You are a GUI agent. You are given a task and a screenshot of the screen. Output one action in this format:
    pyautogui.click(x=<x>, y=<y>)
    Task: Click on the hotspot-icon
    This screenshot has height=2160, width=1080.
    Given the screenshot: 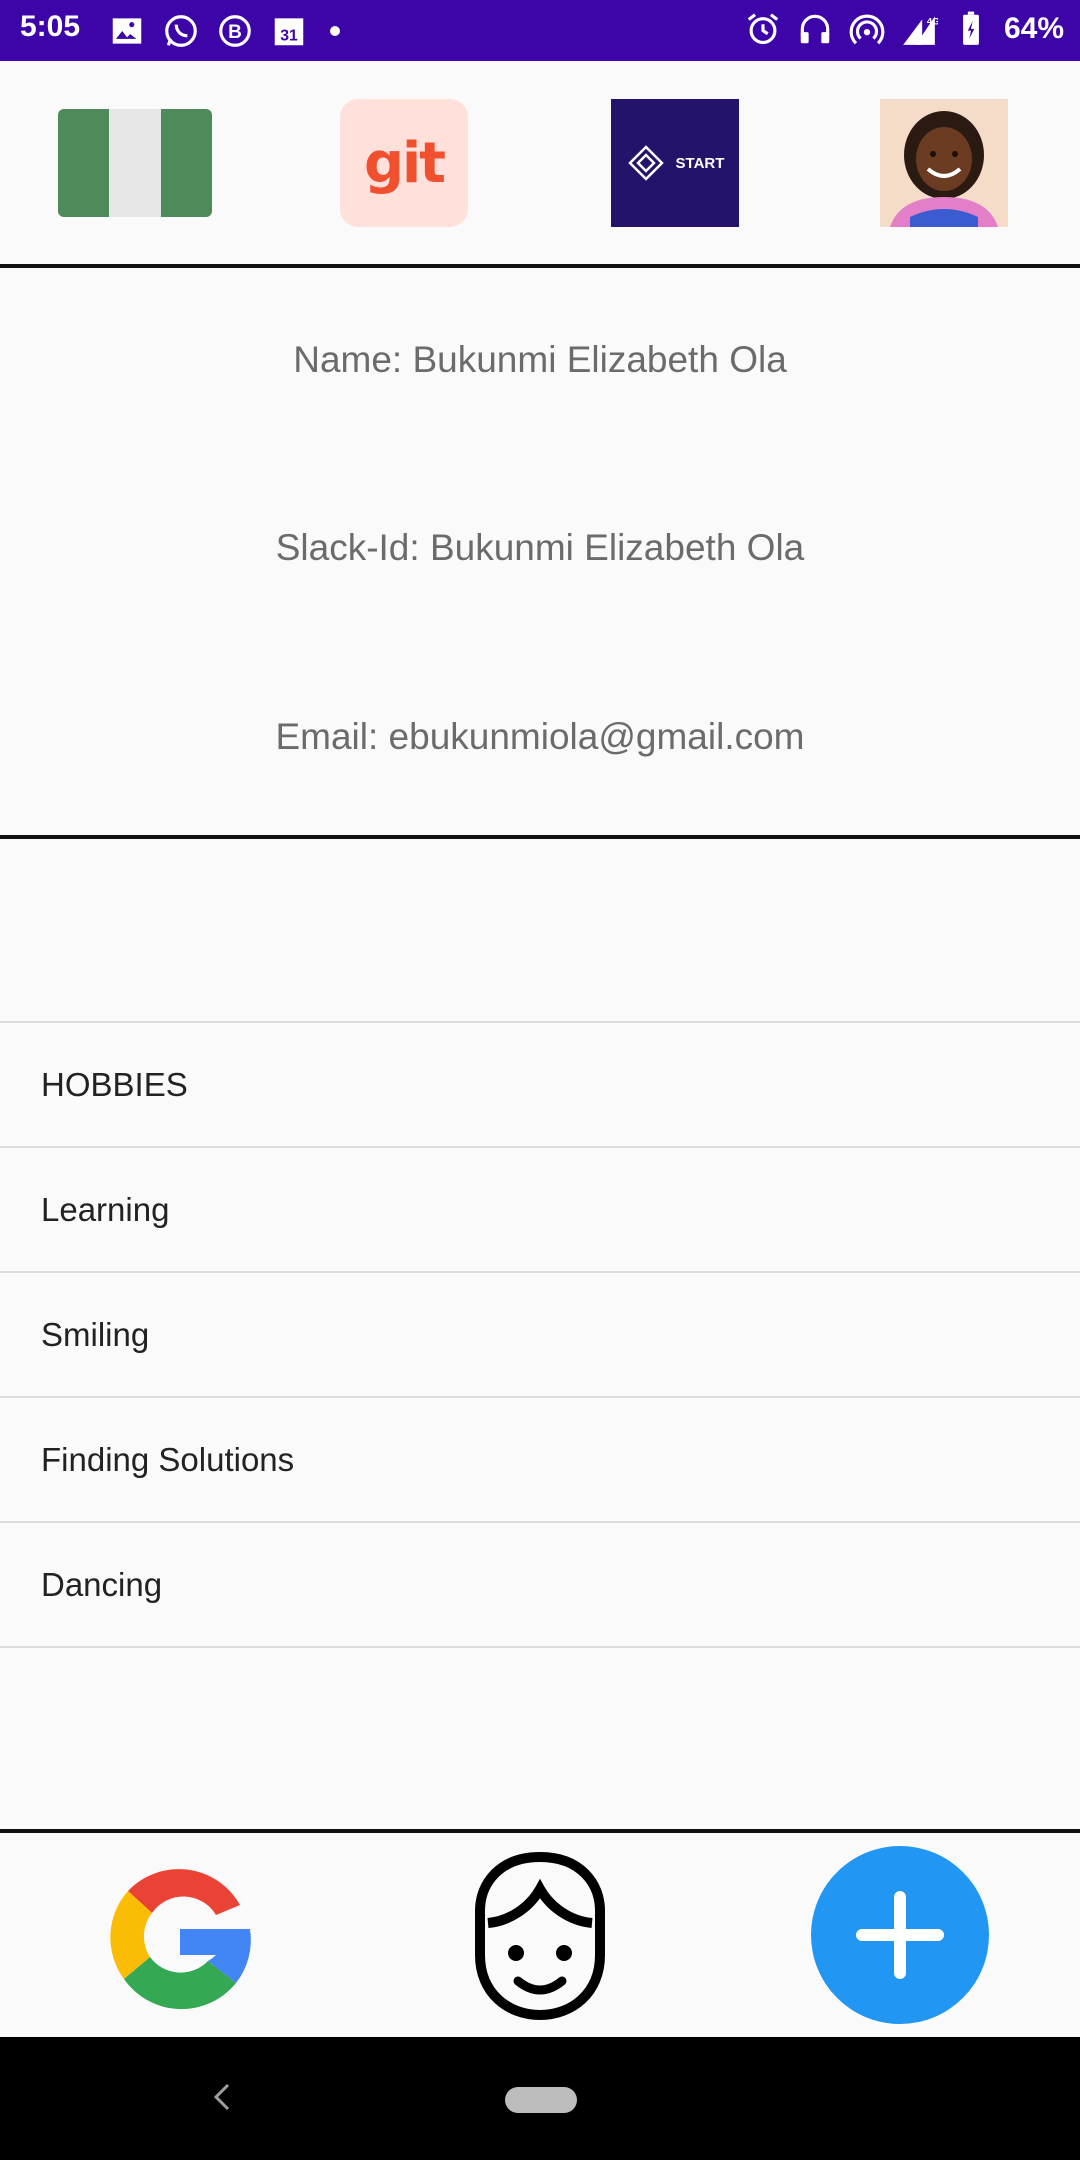 What is the action you would take?
    pyautogui.click(x=867, y=29)
    